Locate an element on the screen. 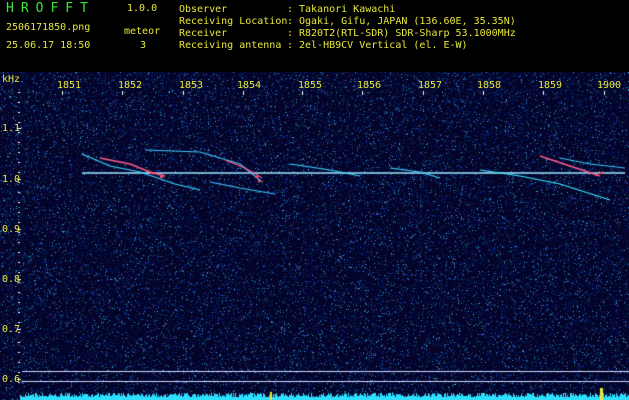 Image resolution: width=629 pixels, height=400 pixels. antenna-value: 2el-HB9CV Vertical (el. E-W) is located at coordinates (383, 45).